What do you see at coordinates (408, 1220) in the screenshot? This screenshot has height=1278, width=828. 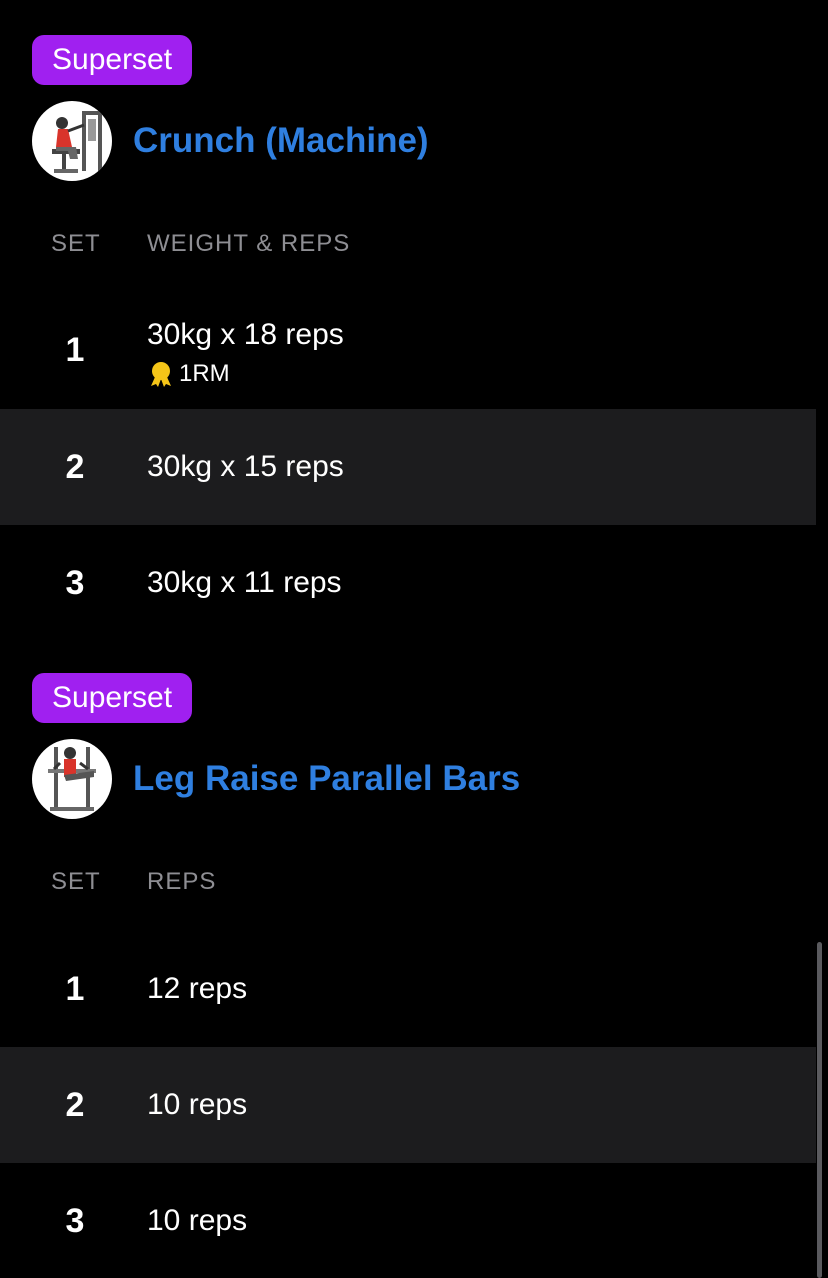 I see `set-row: 3 10 reps` at bounding box center [408, 1220].